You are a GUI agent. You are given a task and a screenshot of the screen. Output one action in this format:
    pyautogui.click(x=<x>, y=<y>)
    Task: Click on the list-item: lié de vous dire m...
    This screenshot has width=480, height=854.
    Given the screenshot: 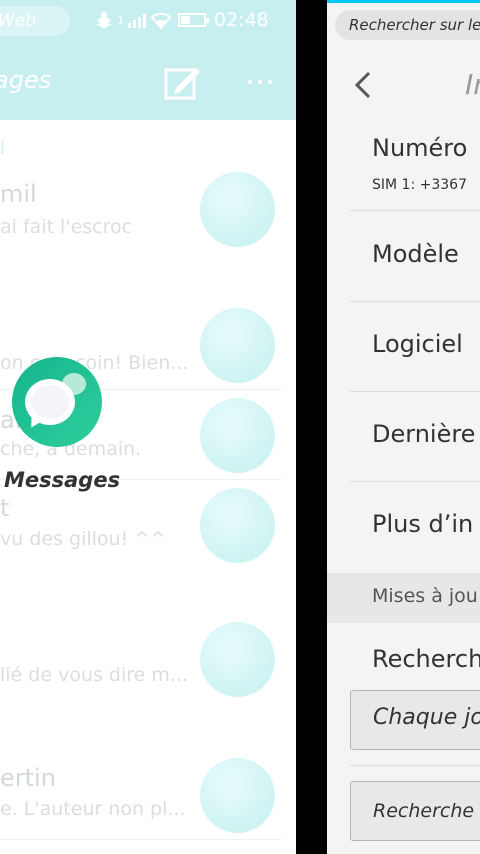 What is the action you would take?
    pyautogui.click(x=141, y=672)
    